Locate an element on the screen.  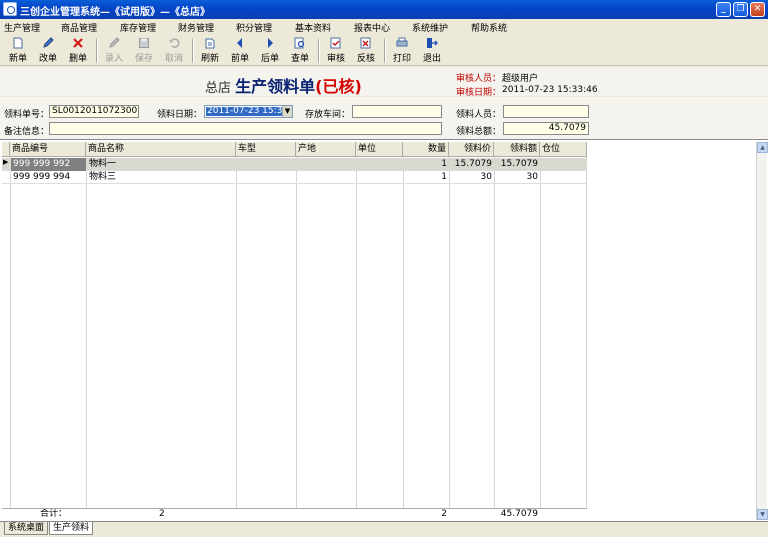
menu-basic-data: 基本资料 is located at coordinates (313, 27).